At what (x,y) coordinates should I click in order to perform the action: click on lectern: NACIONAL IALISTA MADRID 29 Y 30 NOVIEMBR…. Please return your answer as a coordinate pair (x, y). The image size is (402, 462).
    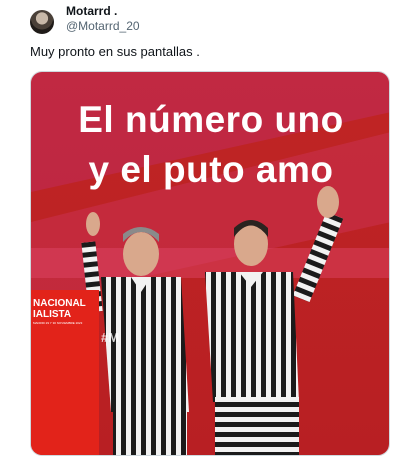
    Looking at the image, I should click on (65, 372).